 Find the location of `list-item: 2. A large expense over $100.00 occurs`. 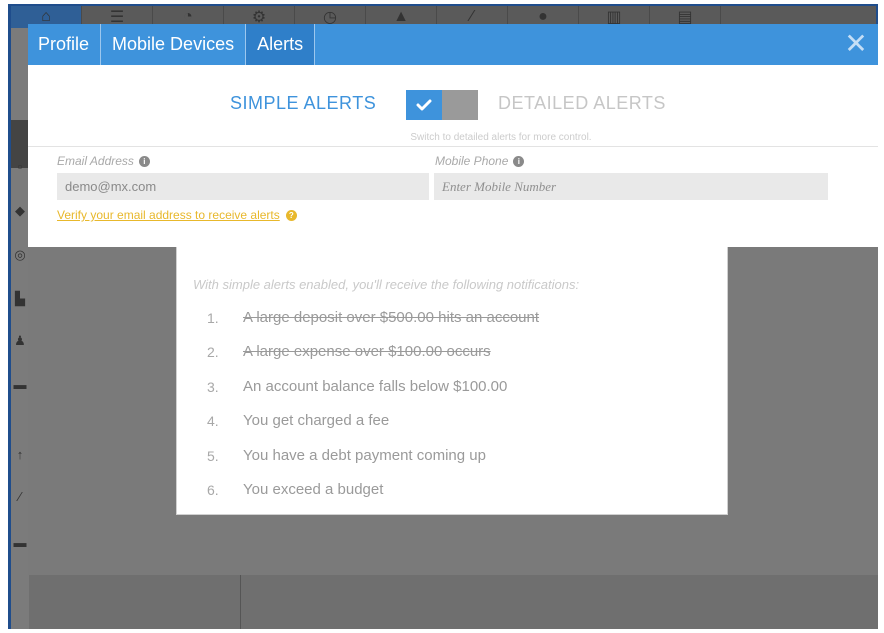

list-item: 2. A large expense over $100.00 occurs is located at coordinates (373, 360).